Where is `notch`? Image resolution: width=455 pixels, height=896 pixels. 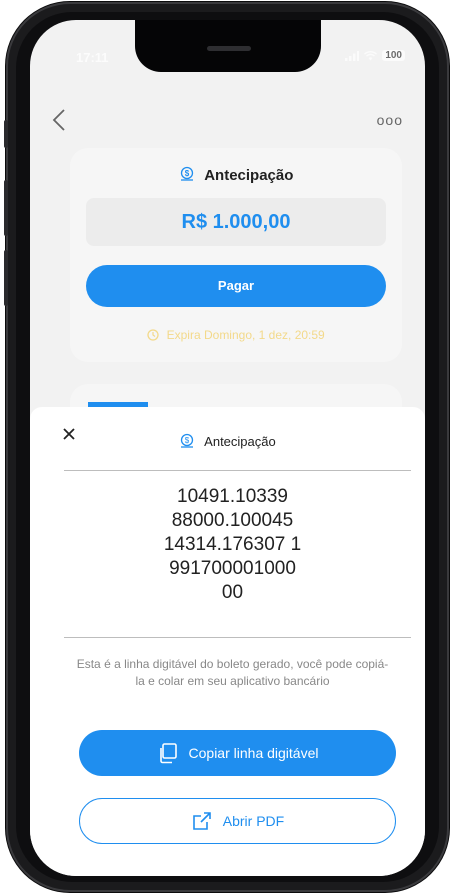
notch is located at coordinates (228, 46).